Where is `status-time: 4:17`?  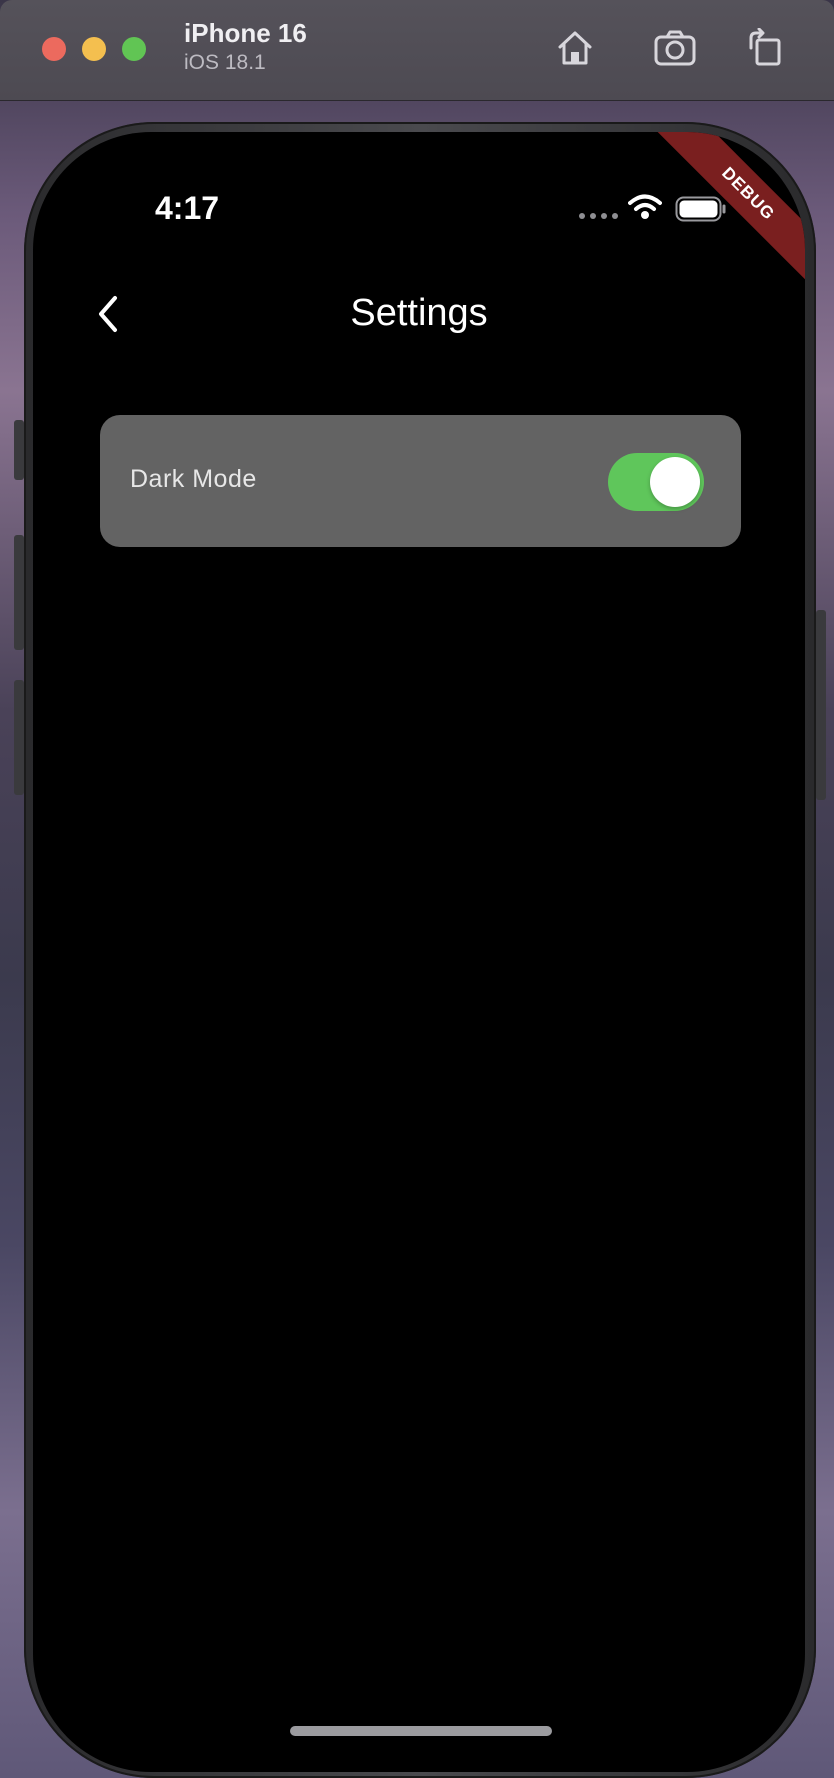
status-time: 4:17 is located at coordinates (187, 208).